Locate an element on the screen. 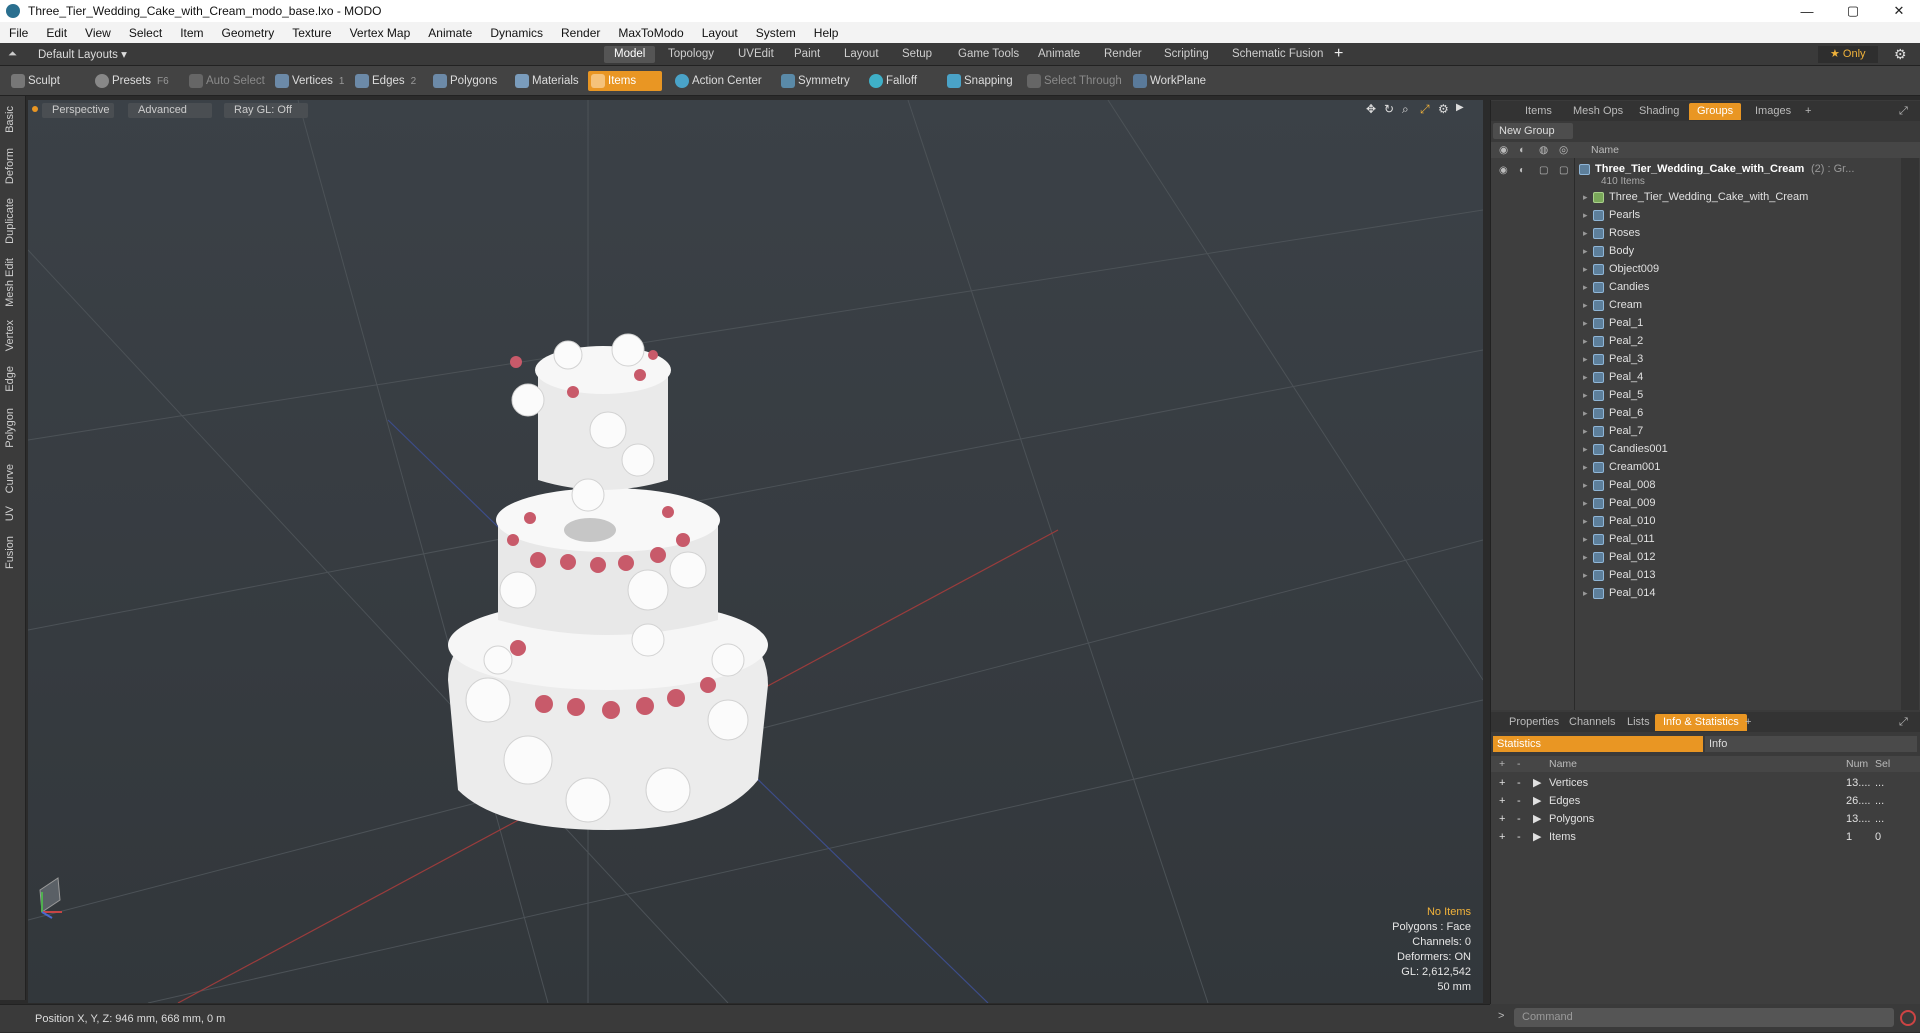  edges-button: Edges 2 is located at coordinates (390, 81).